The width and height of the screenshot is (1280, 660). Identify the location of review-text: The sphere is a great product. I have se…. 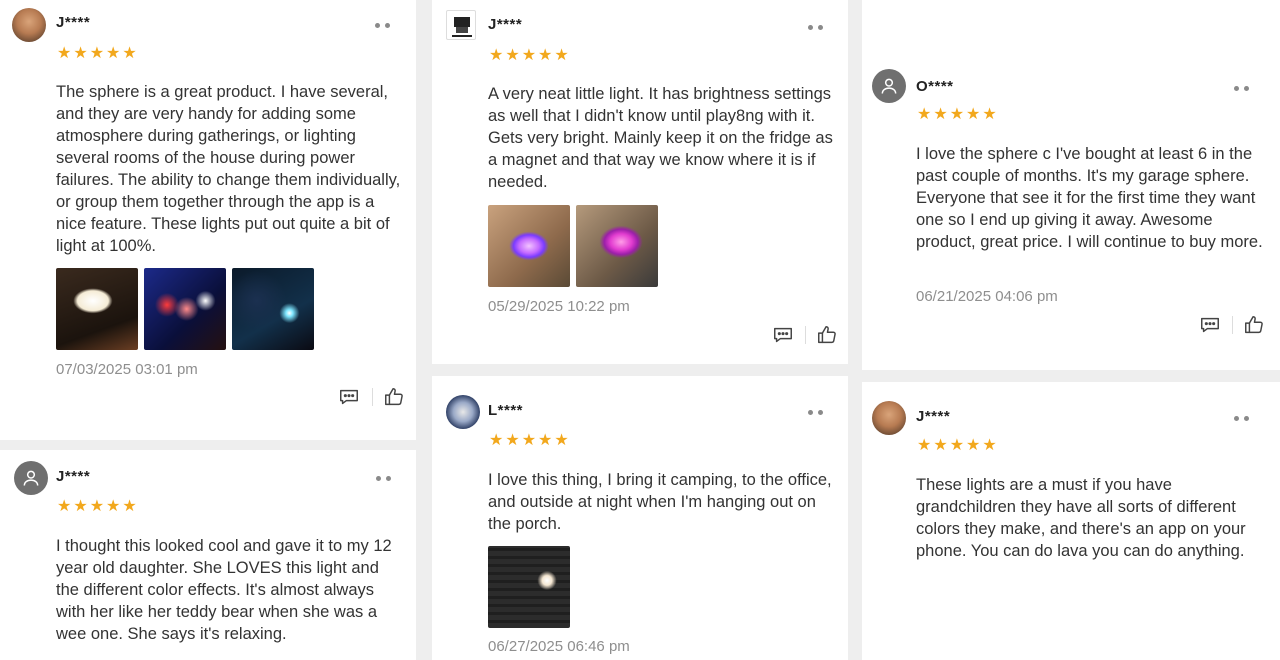
(228, 169).